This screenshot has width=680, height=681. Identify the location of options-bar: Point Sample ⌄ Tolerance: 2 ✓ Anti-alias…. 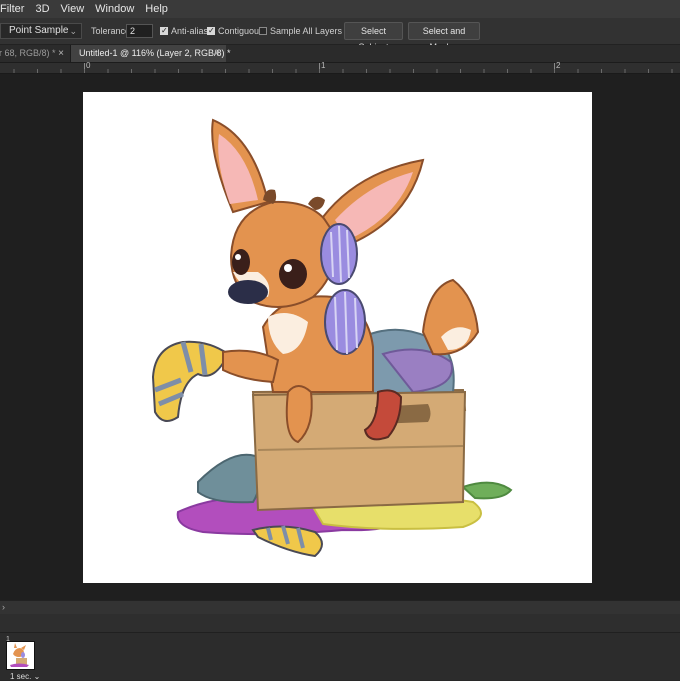
(340, 35).